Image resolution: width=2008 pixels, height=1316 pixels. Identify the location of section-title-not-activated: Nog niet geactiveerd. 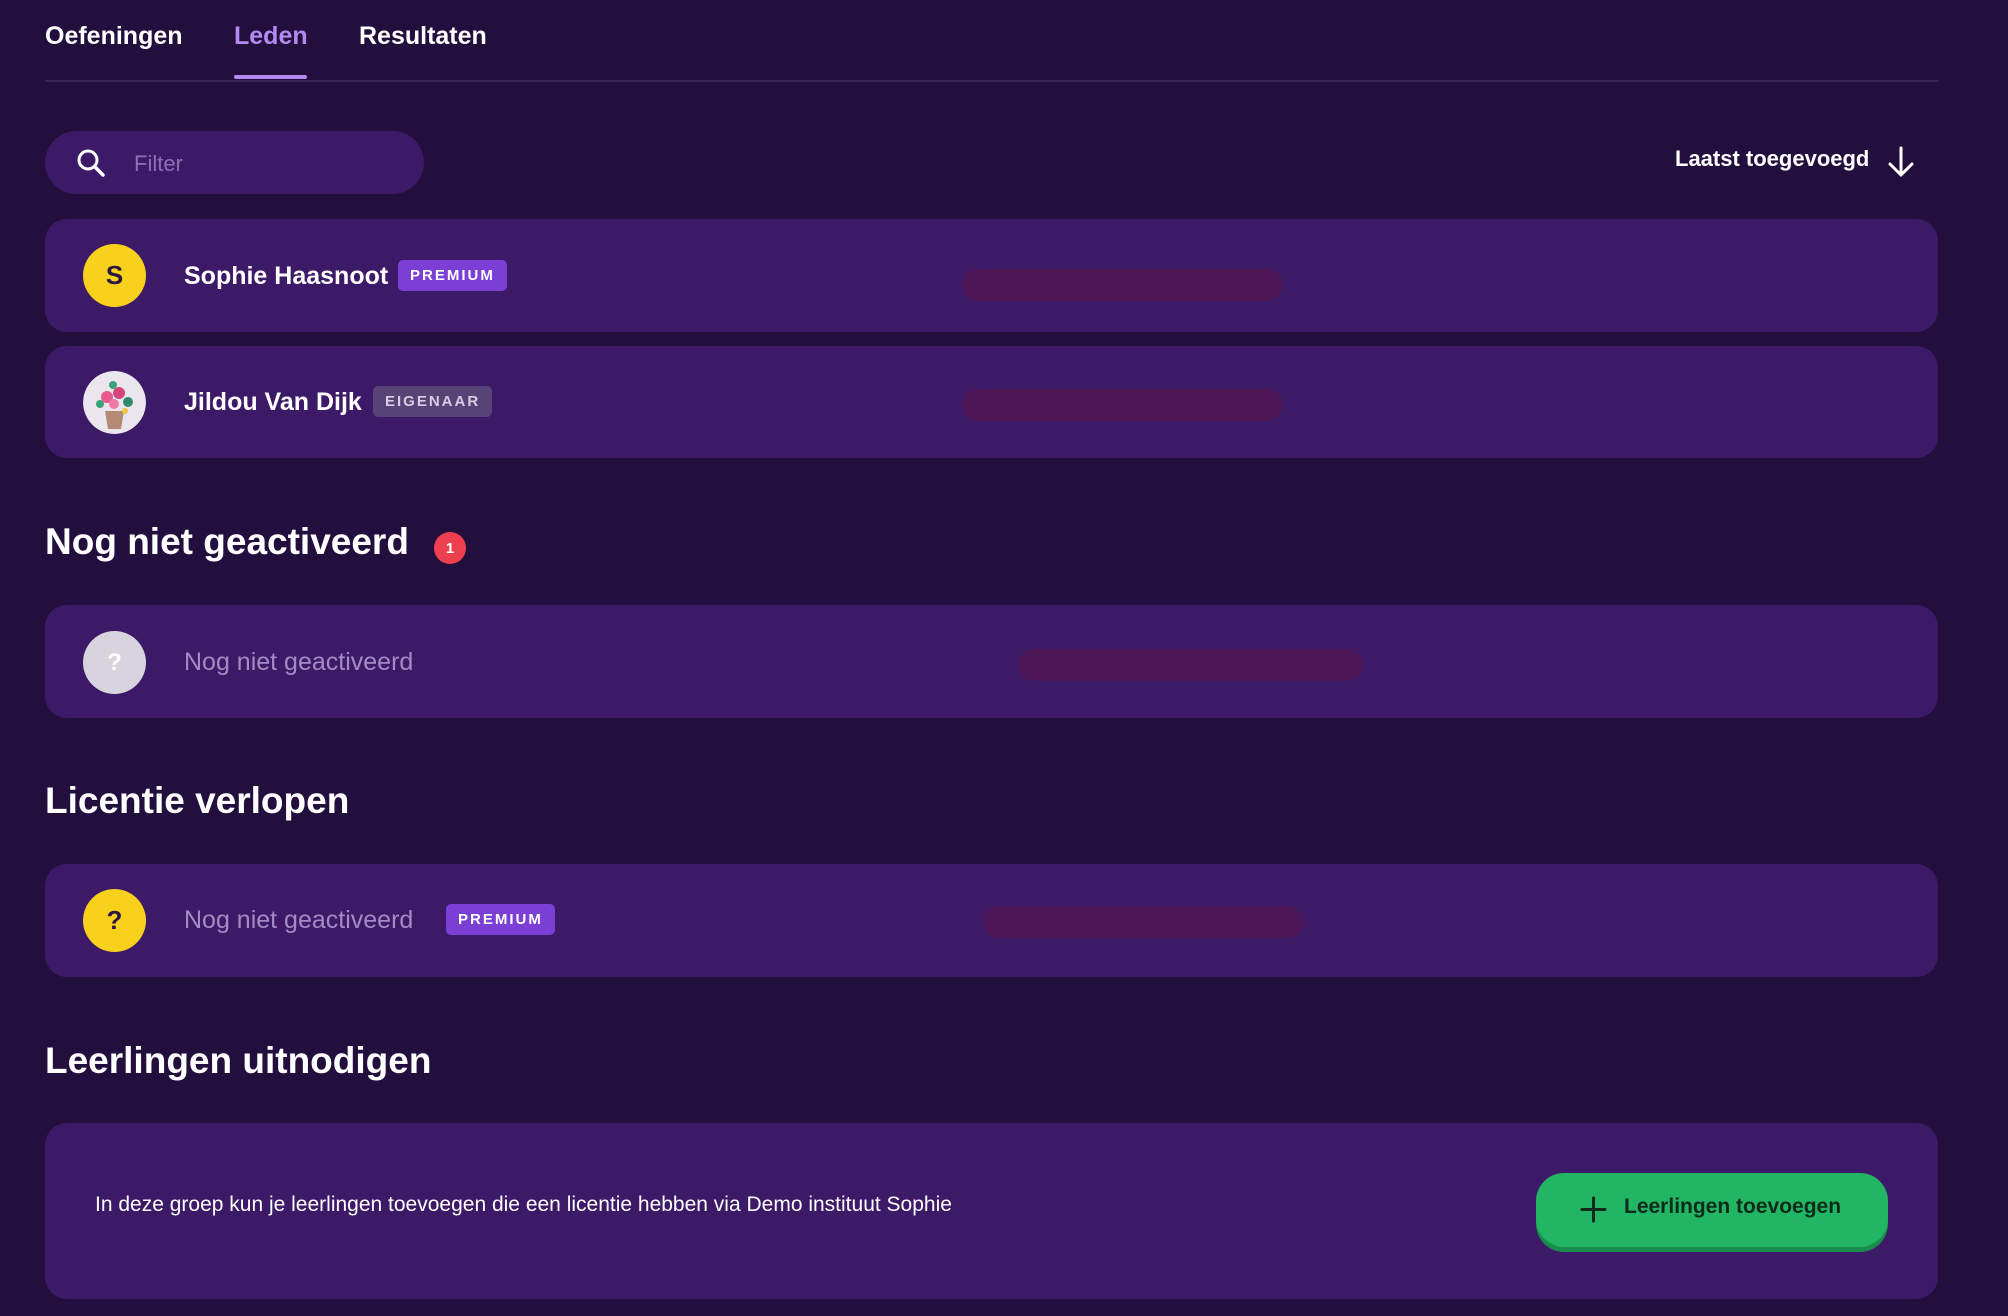
(227, 541).